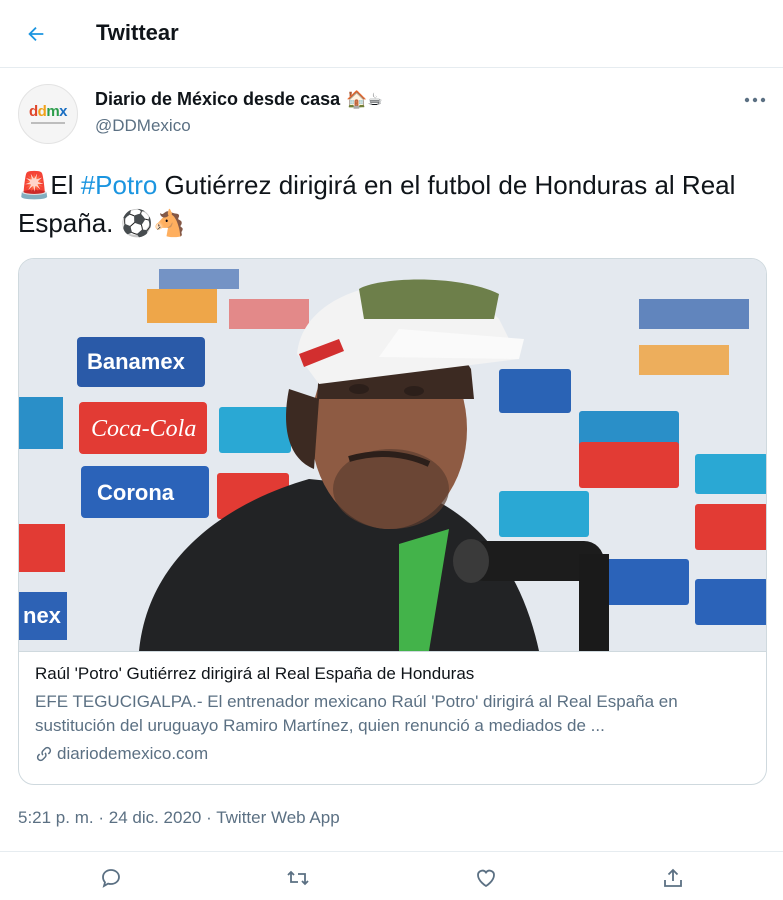  What do you see at coordinates (391, 34) in the screenshot?
I see `top-bar: Twittear` at bounding box center [391, 34].